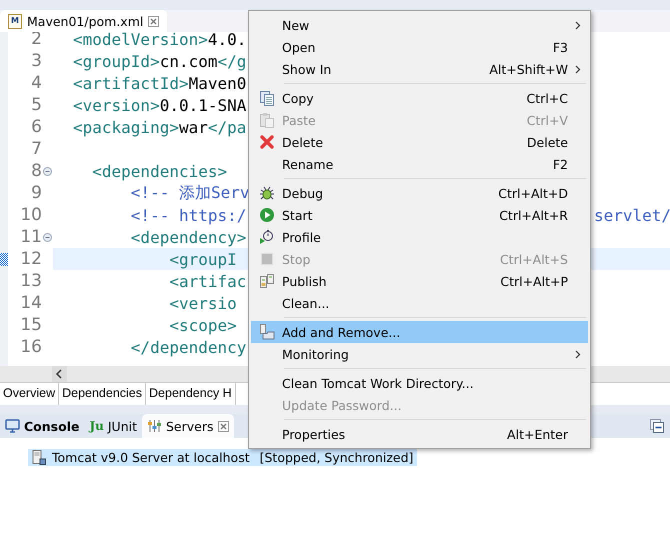  What do you see at coordinates (30, 347) in the screenshot?
I see `line-number: 16` at bounding box center [30, 347].